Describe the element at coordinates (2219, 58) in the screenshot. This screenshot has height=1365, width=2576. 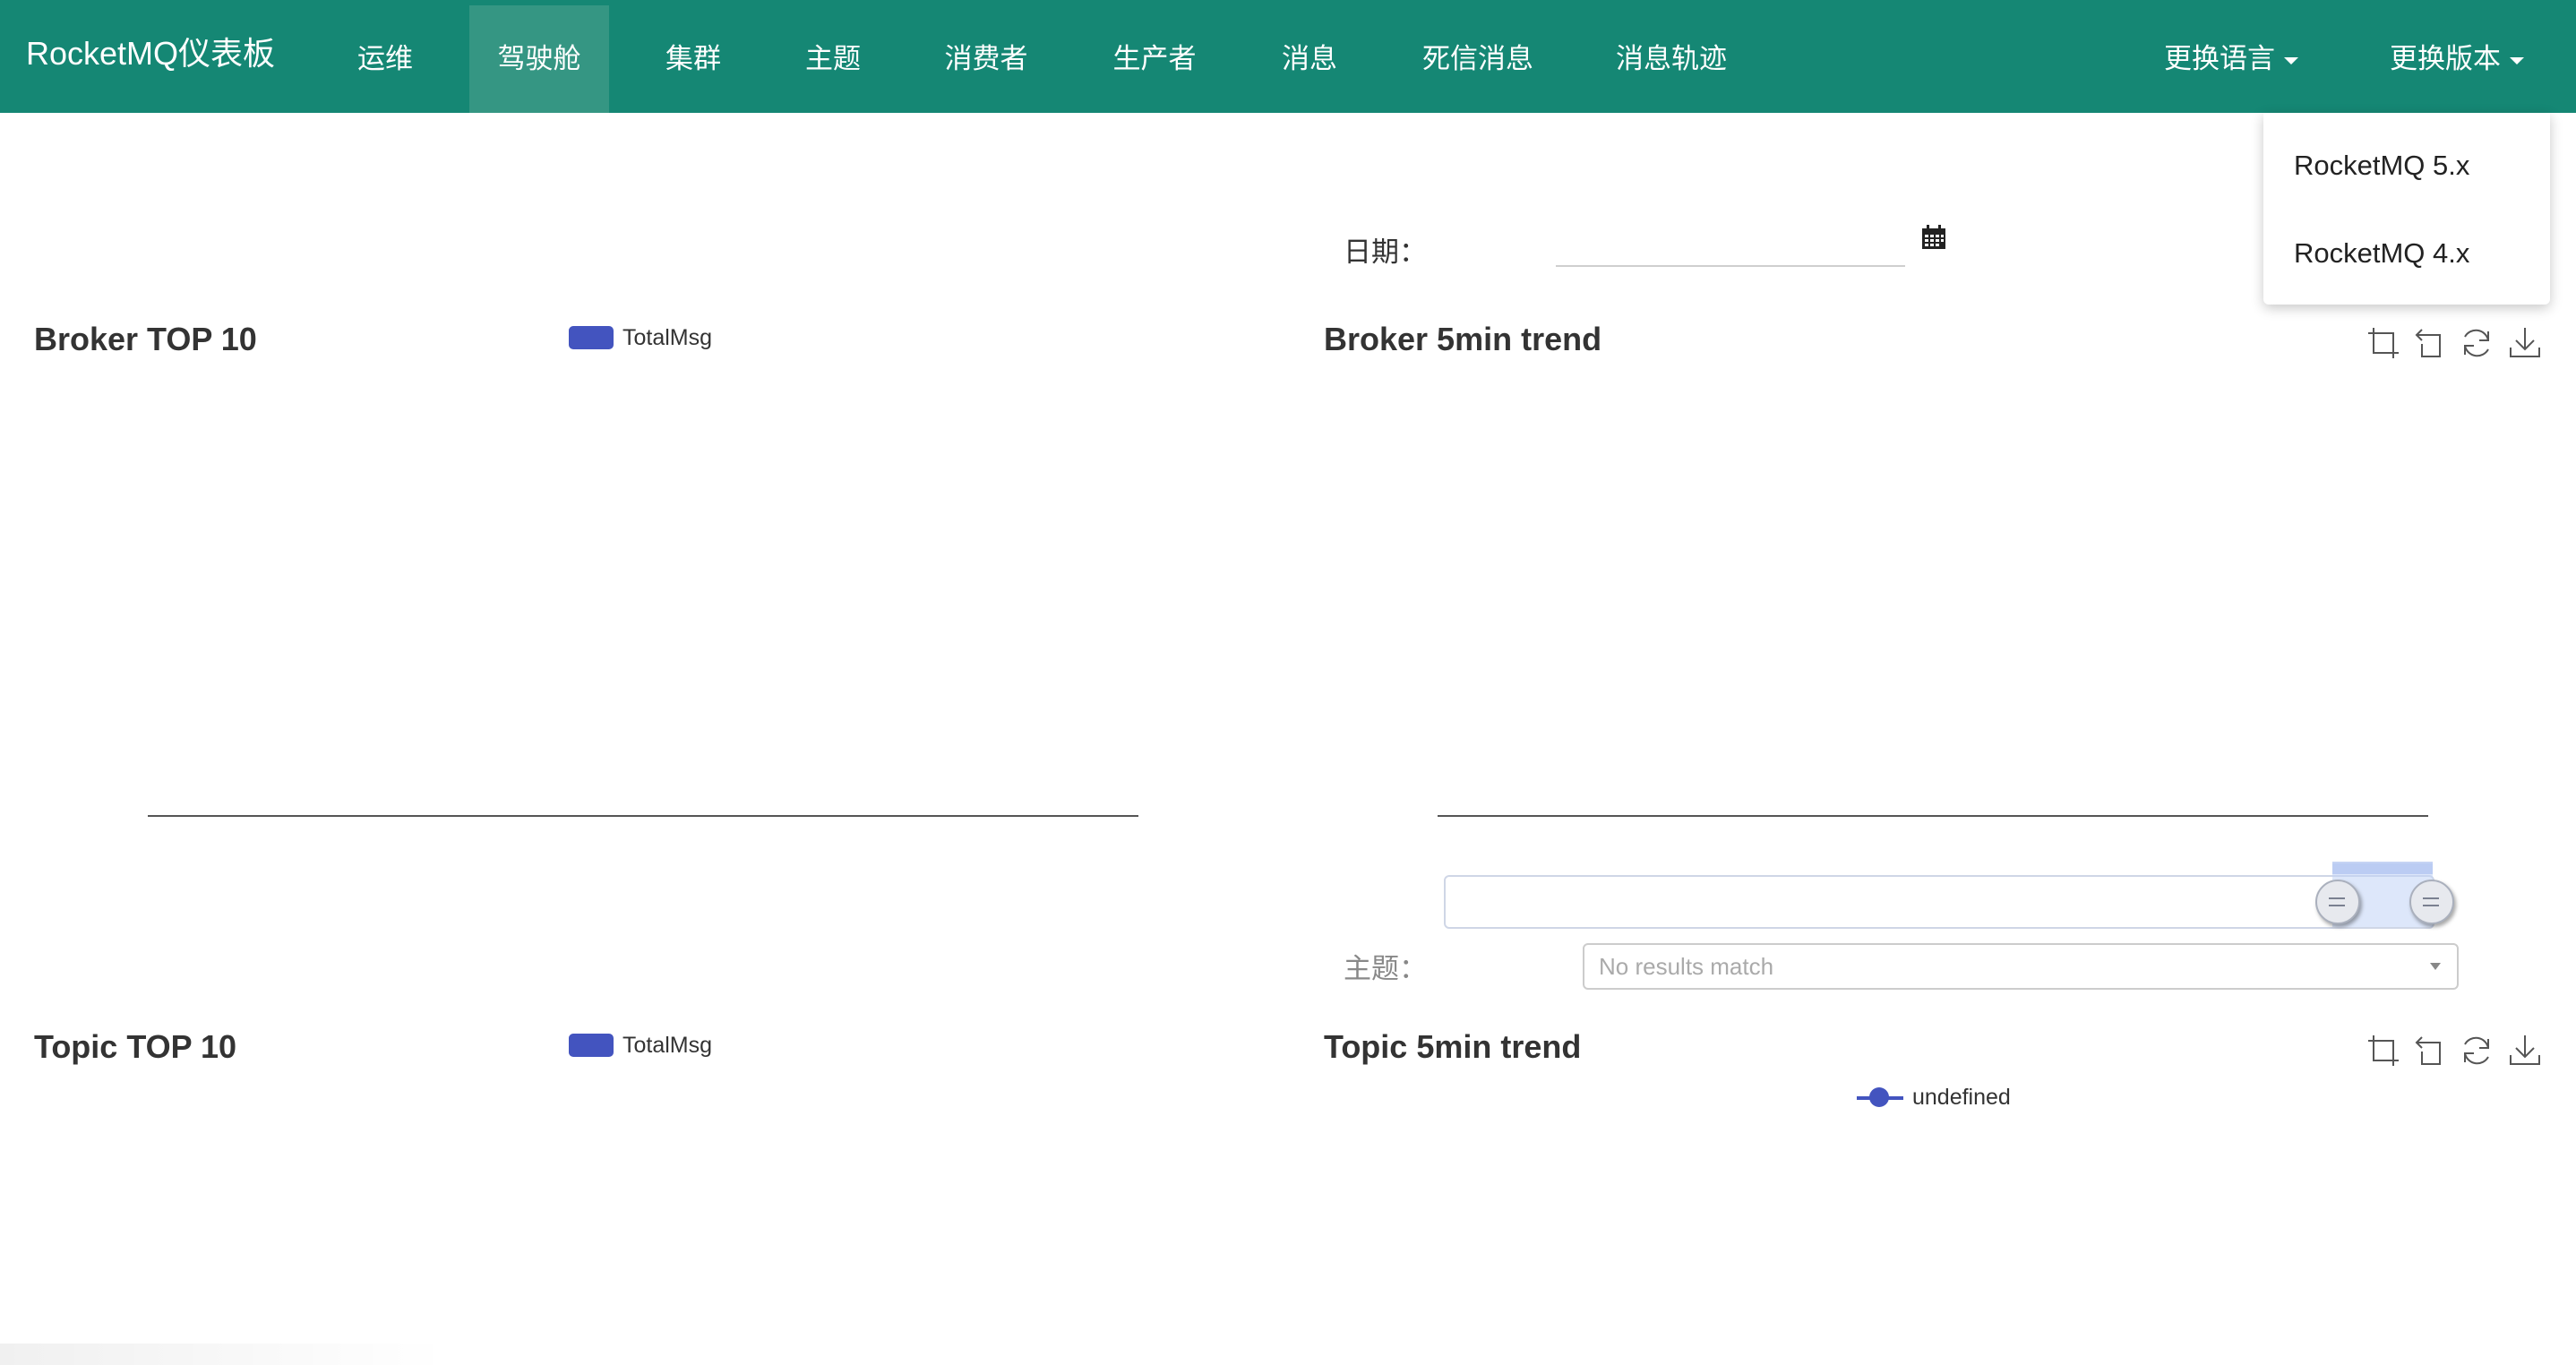
I see `language-menu-label: 更换语言` at that location.